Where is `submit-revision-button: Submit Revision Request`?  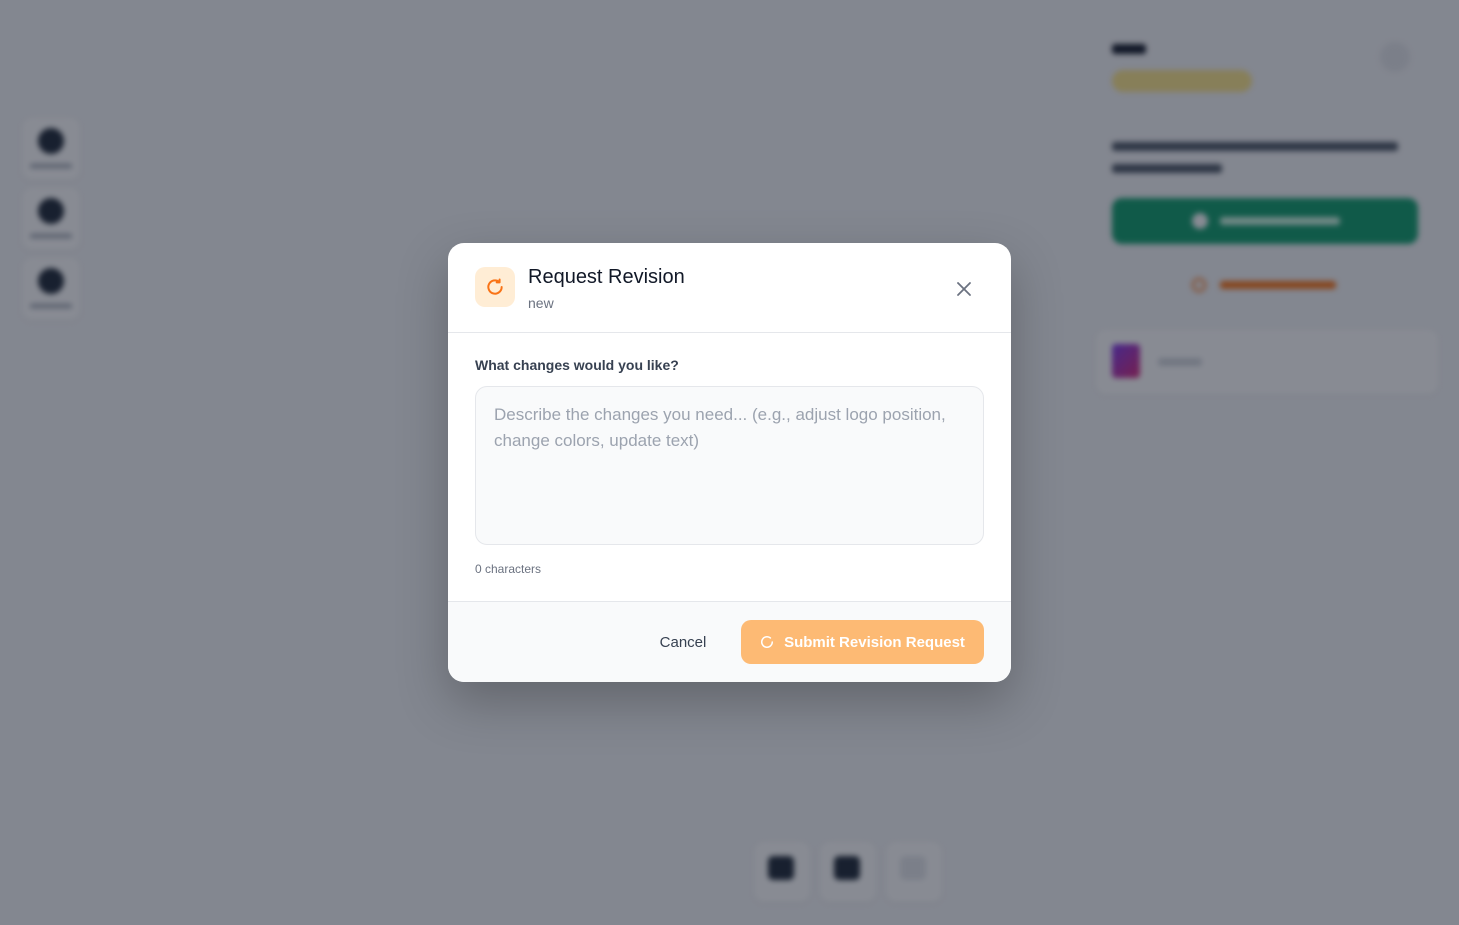 submit-revision-button: Submit Revision Request is located at coordinates (862, 642).